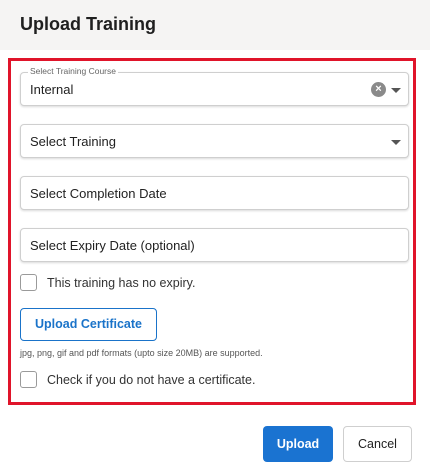  Describe the element at coordinates (214, 193) in the screenshot. I see `completion-date-field: Select Completion Date` at that location.